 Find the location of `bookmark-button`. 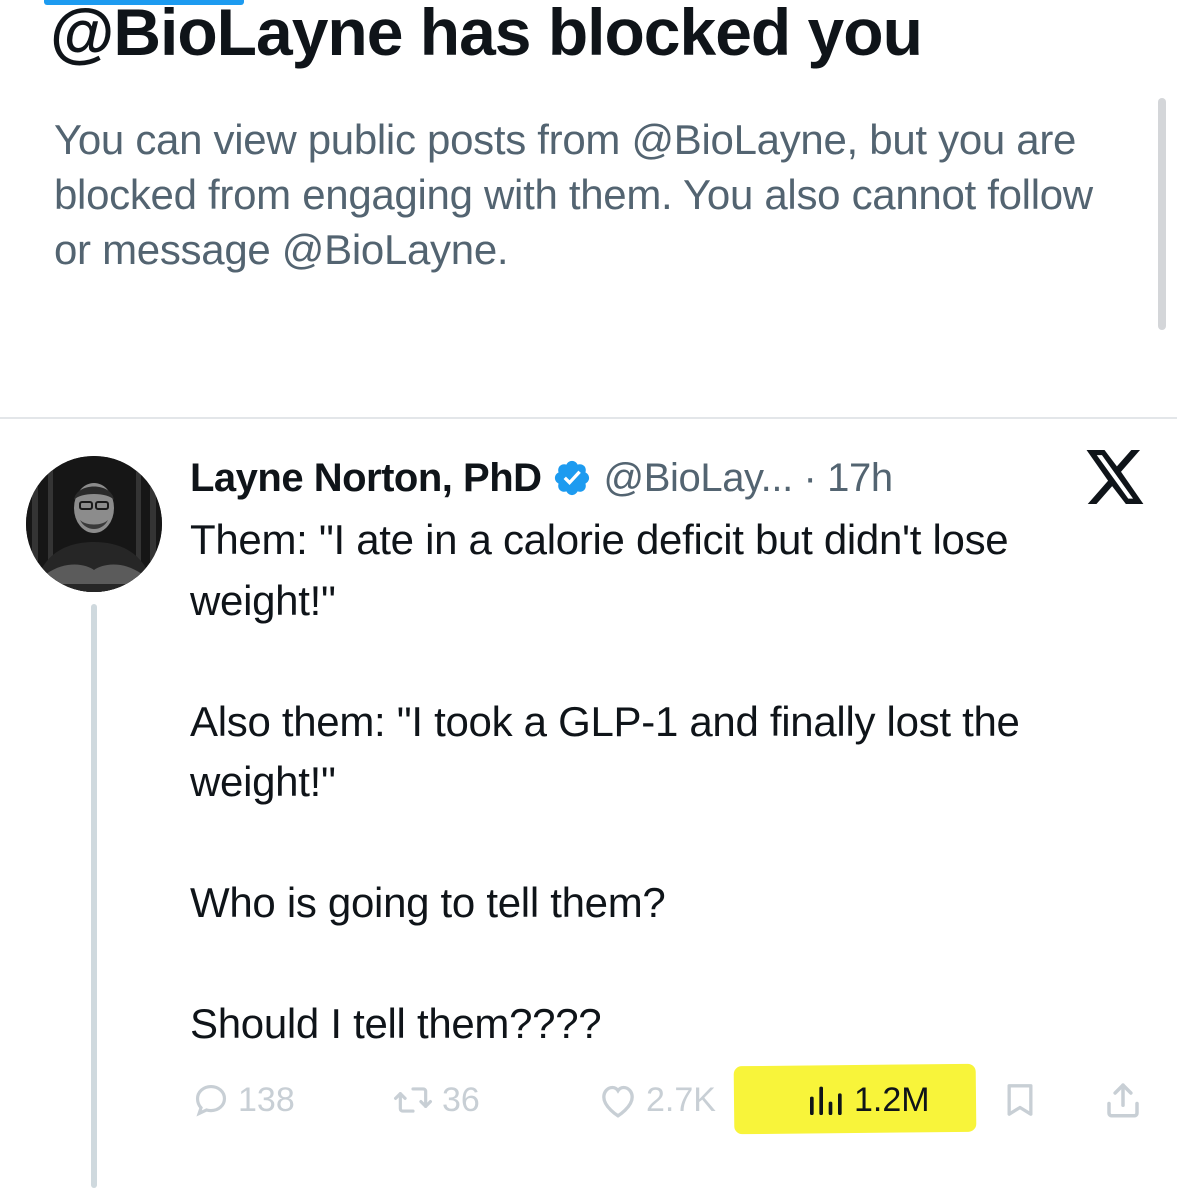

bookmark-button is located at coordinates (1020, 1100).